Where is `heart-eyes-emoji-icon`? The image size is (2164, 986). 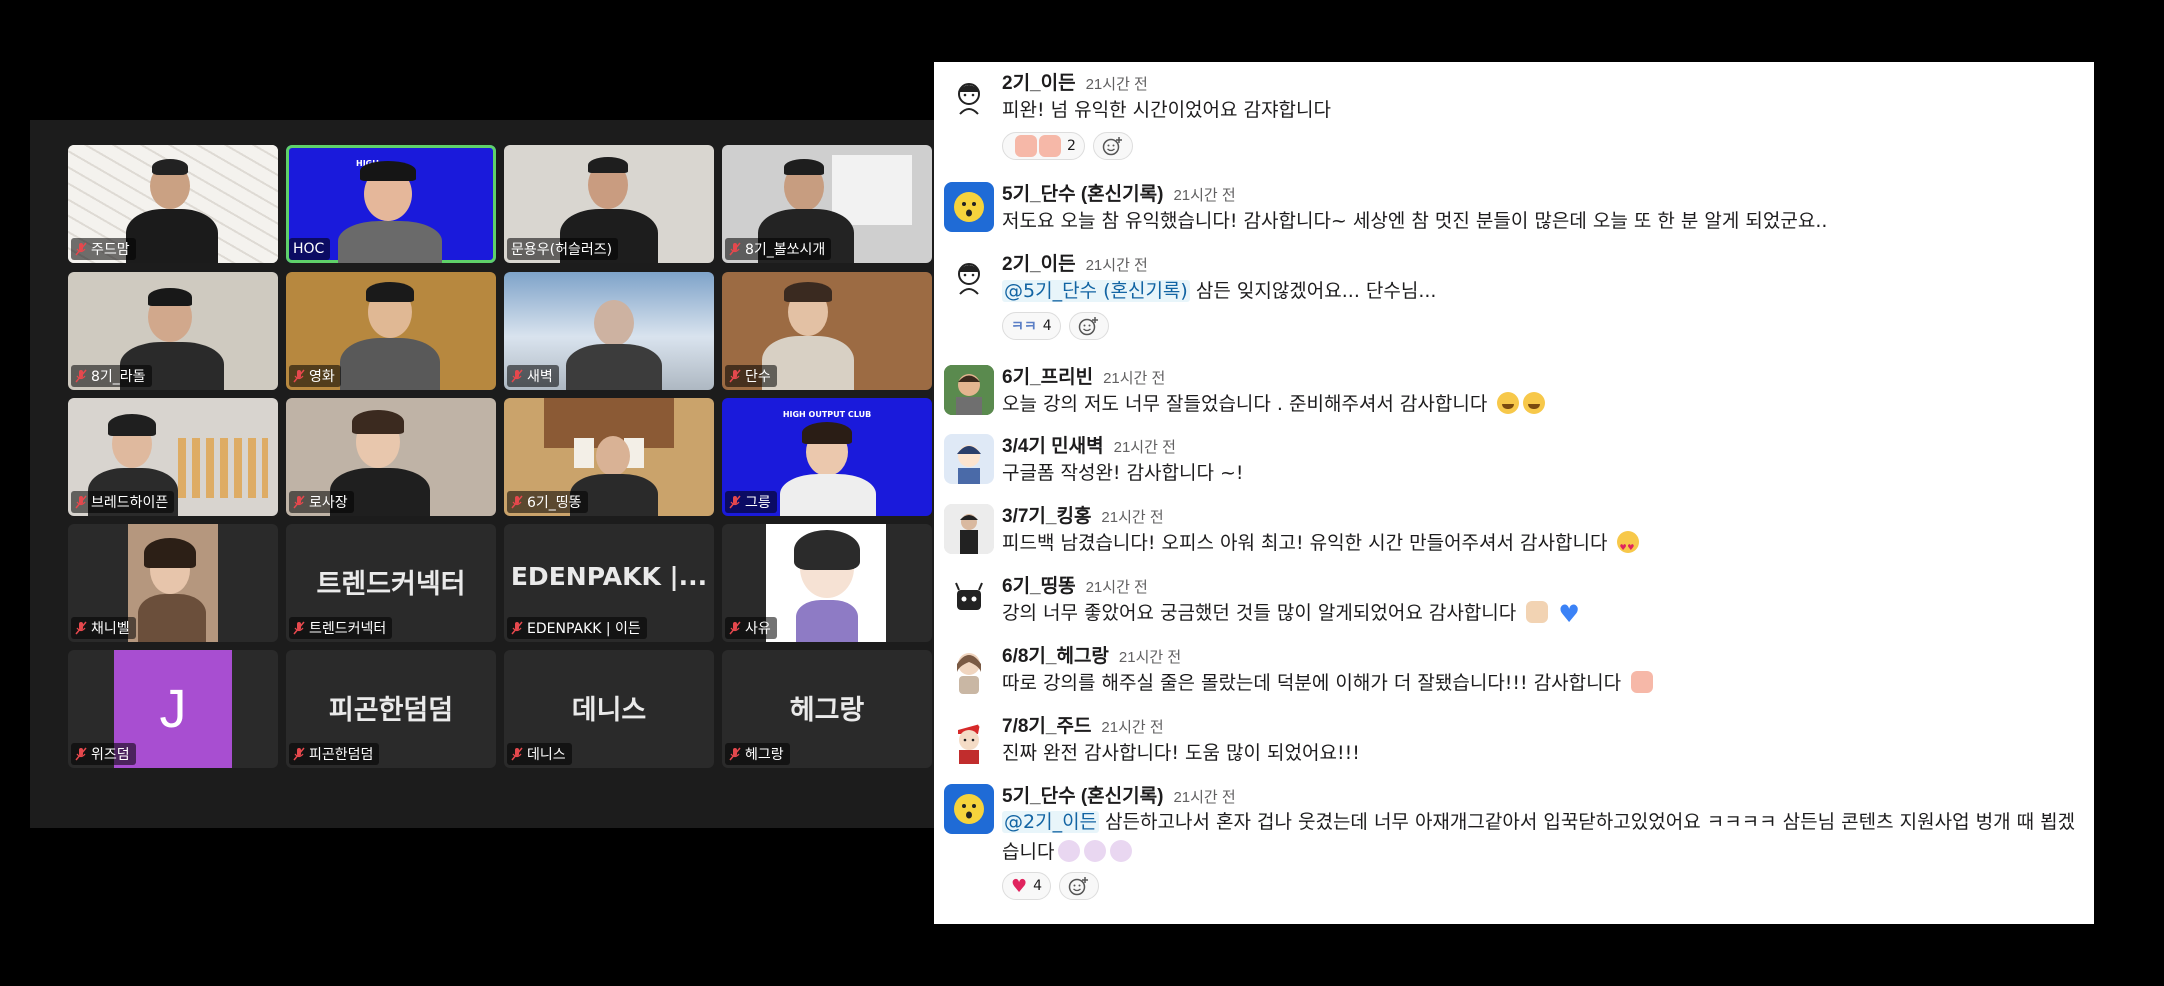
heart-eyes-emoji-icon is located at coordinates (1628, 547).